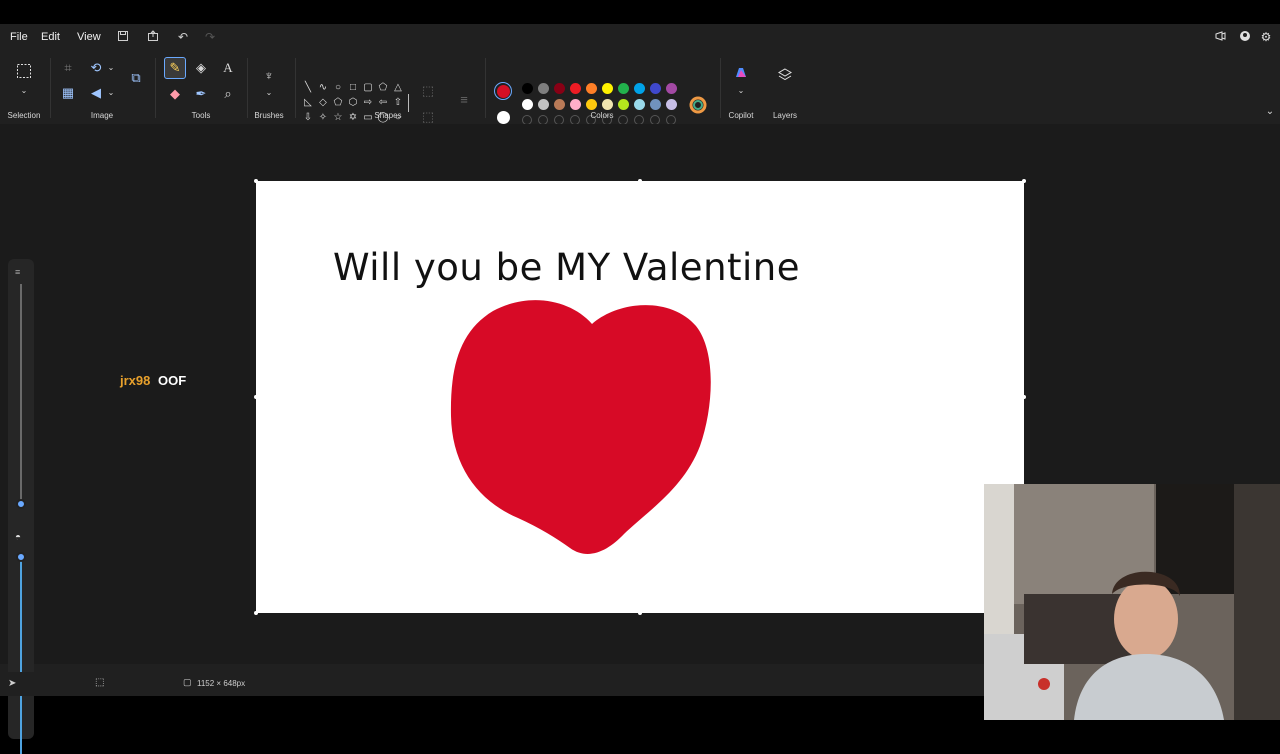  Describe the element at coordinates (408, 103) in the screenshot. I see `gallery-scrollbar` at that location.